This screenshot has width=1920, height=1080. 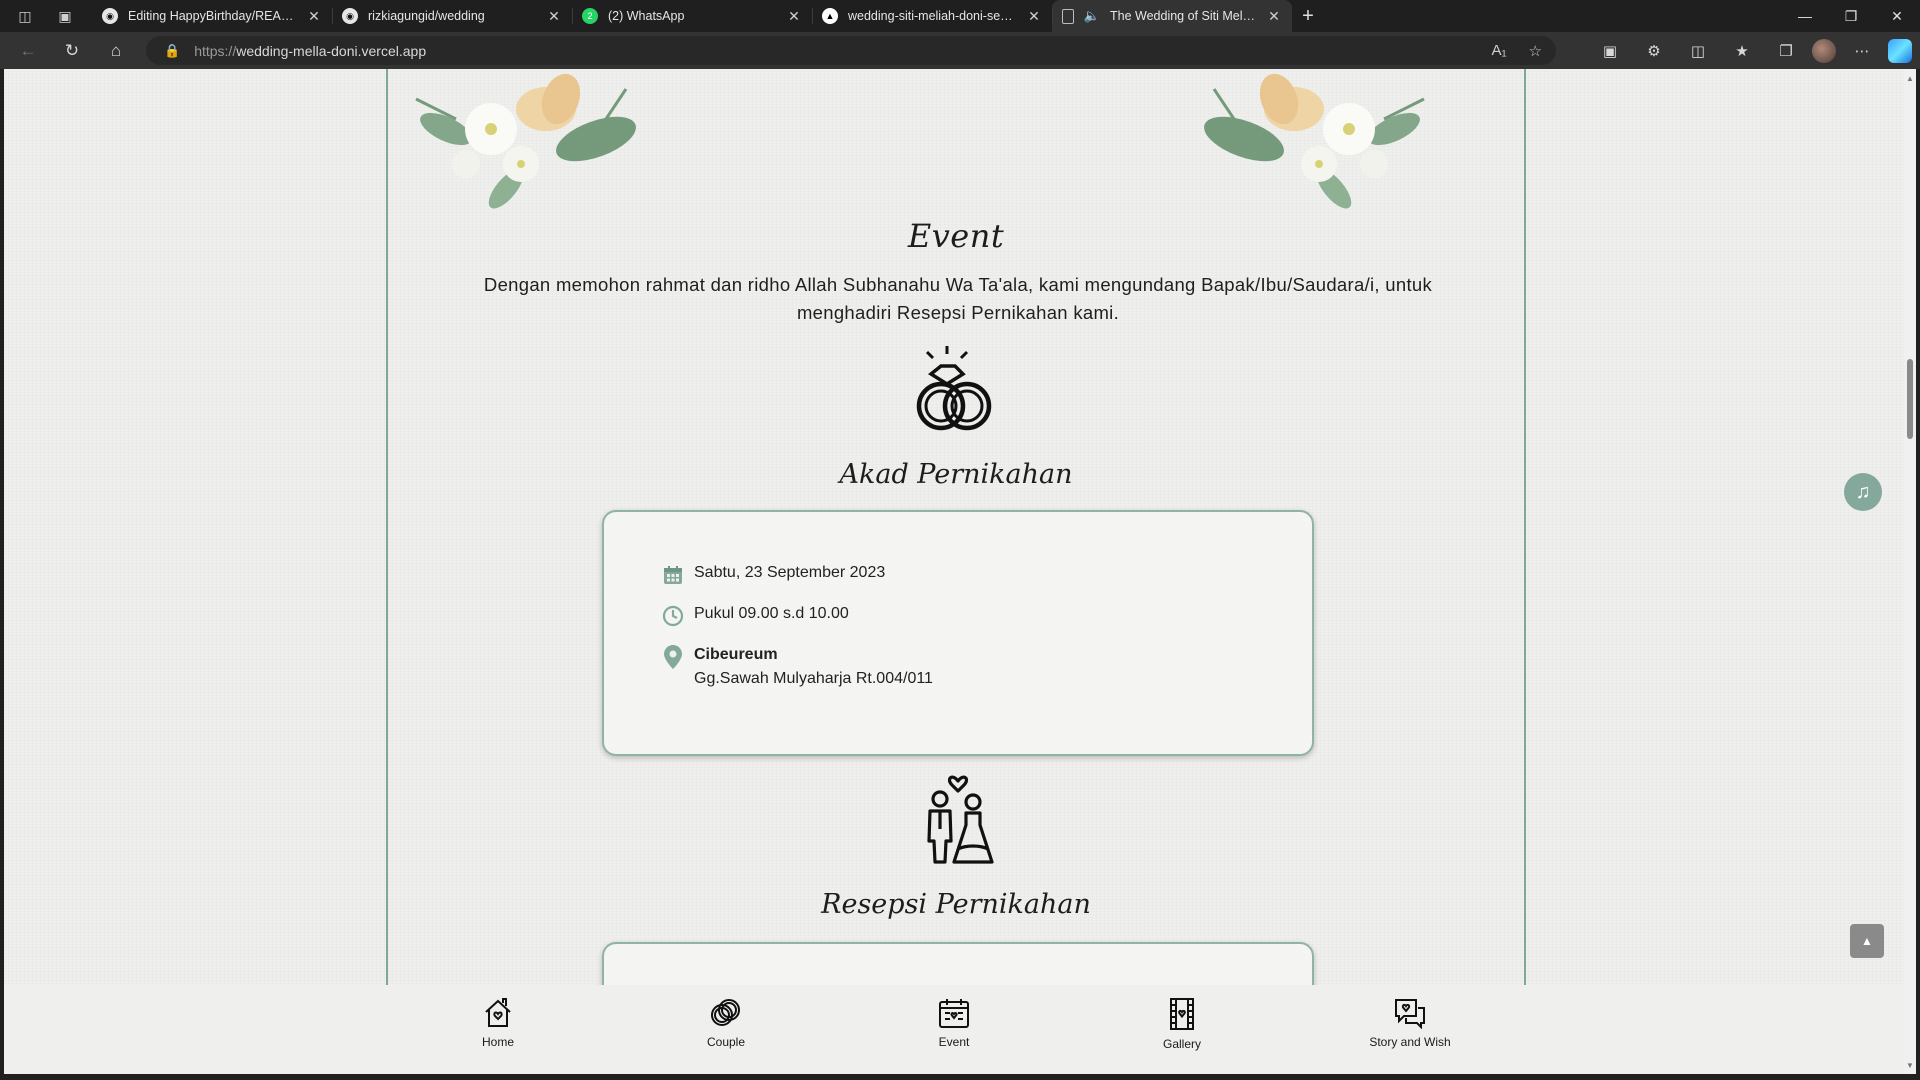 I want to click on new-tab-button: +, so click(x=1308, y=16).